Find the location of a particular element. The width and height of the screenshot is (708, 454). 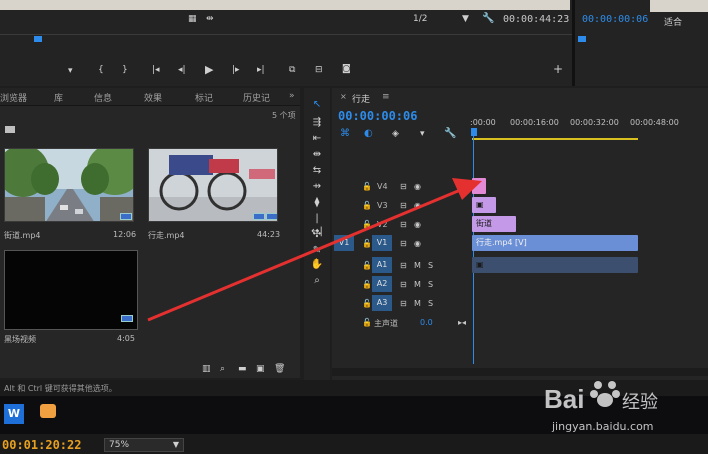

list-view-icon: ▥ is located at coordinates (206, 369).